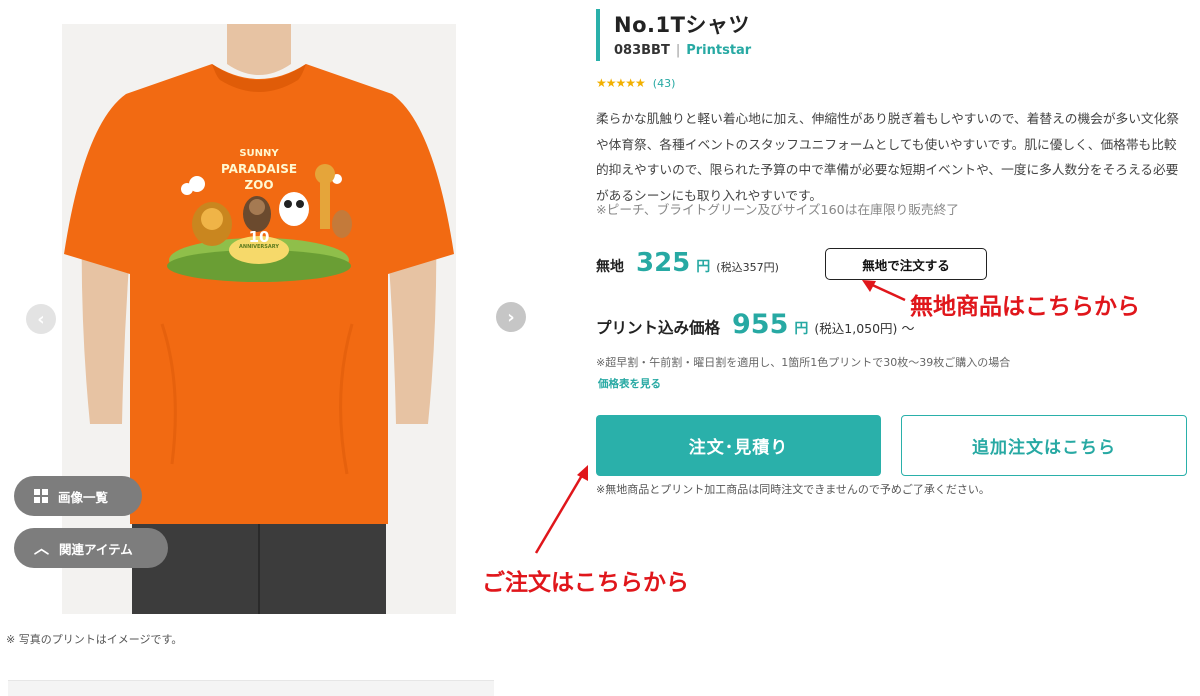 The height and width of the screenshot is (696, 1200). I want to click on prev-image-button: ‹, so click(41, 319).